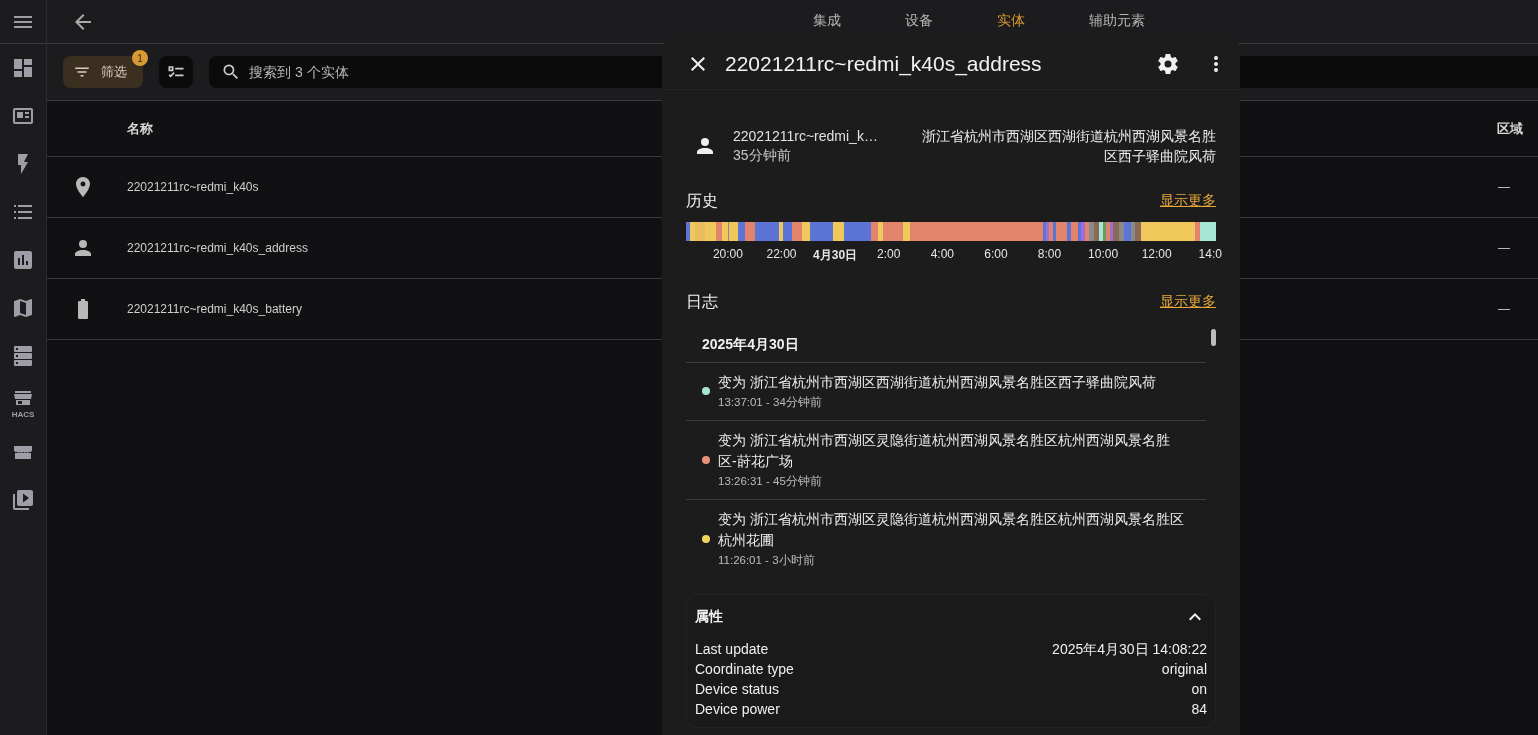  What do you see at coordinates (942, 254) in the screenshot?
I see `axis-label: 4:00` at bounding box center [942, 254].